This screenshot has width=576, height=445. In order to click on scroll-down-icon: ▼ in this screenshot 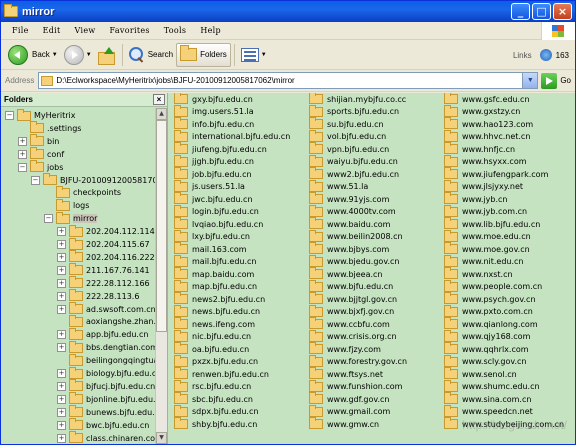, I will do `click(161, 438)`.